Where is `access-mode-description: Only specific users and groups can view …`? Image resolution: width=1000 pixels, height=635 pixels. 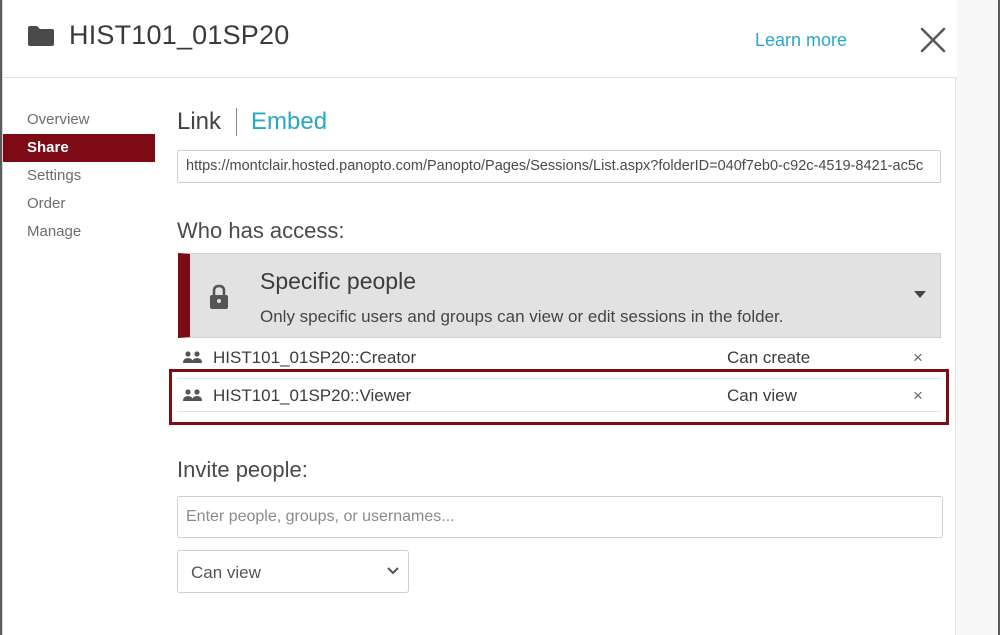 access-mode-description: Only specific users and groups can view … is located at coordinates (522, 316).